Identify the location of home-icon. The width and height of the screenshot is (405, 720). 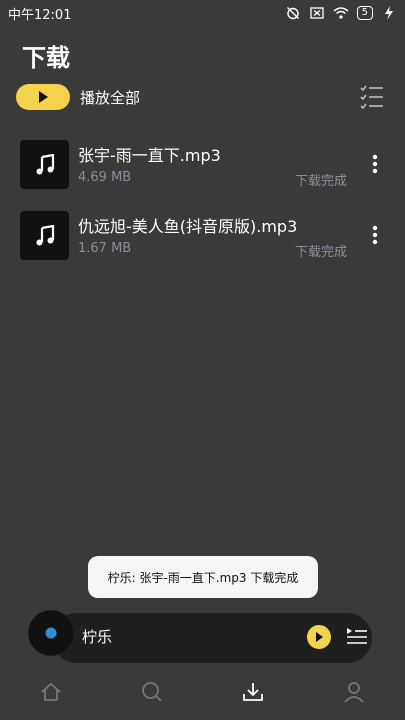
(51, 692).